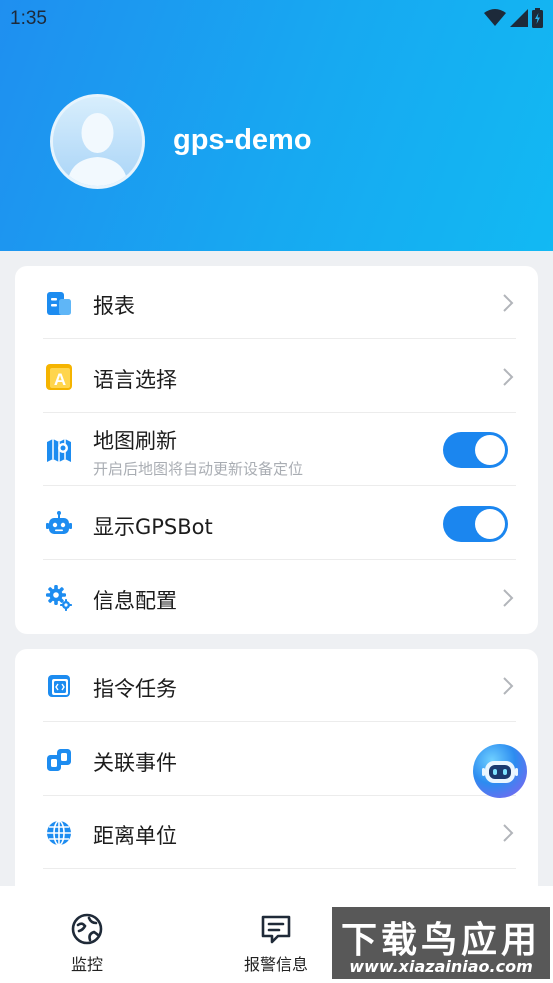  Describe the element at coordinates (440, 940) in the screenshot. I see `watermark-title: 下载鸟应用` at that location.